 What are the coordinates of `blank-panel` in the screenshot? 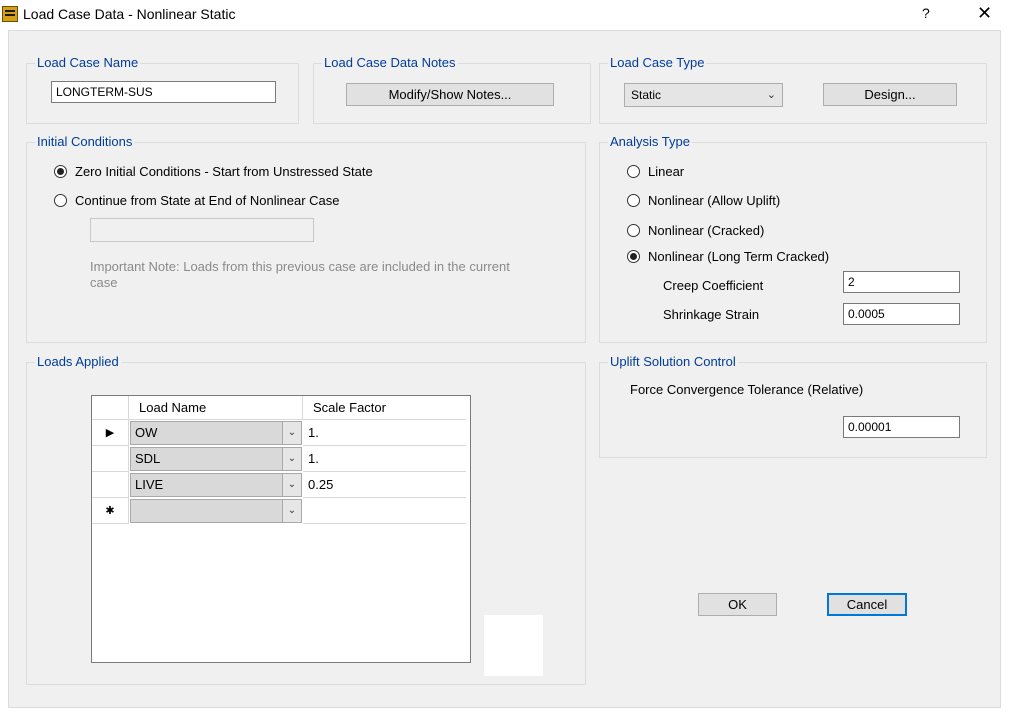 It's located at (513, 645).